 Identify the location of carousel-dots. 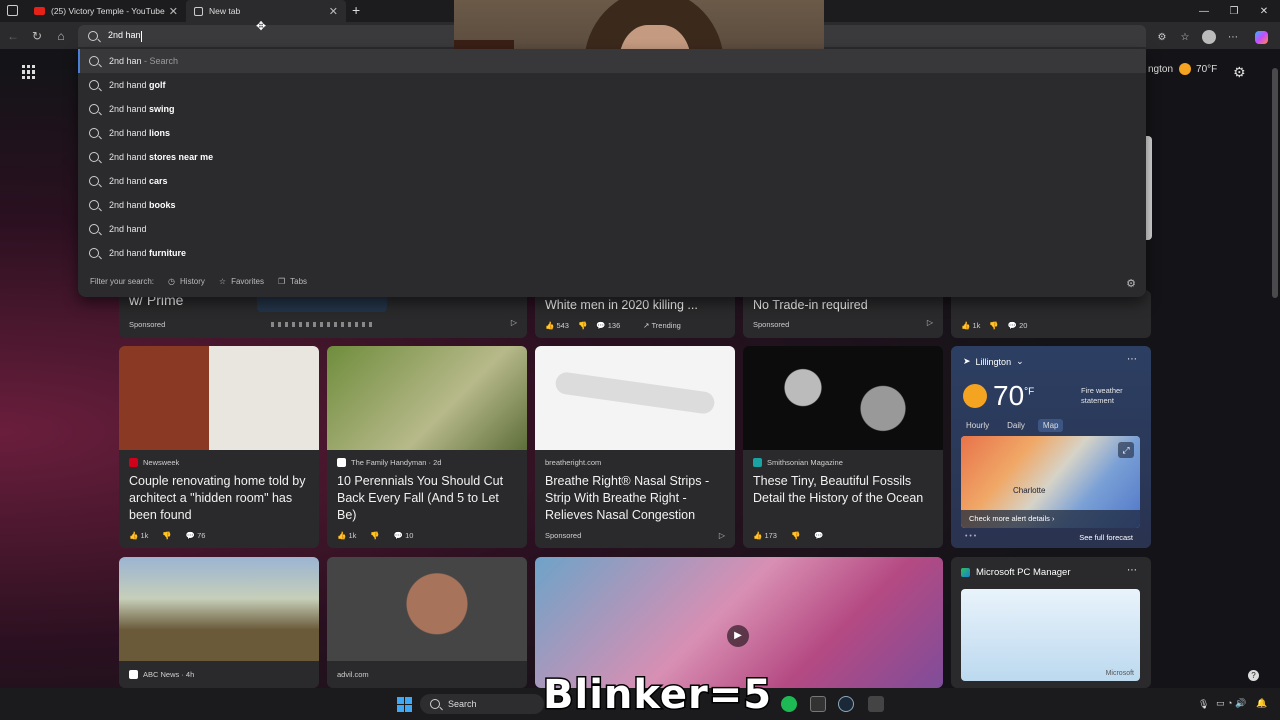
(323, 324).